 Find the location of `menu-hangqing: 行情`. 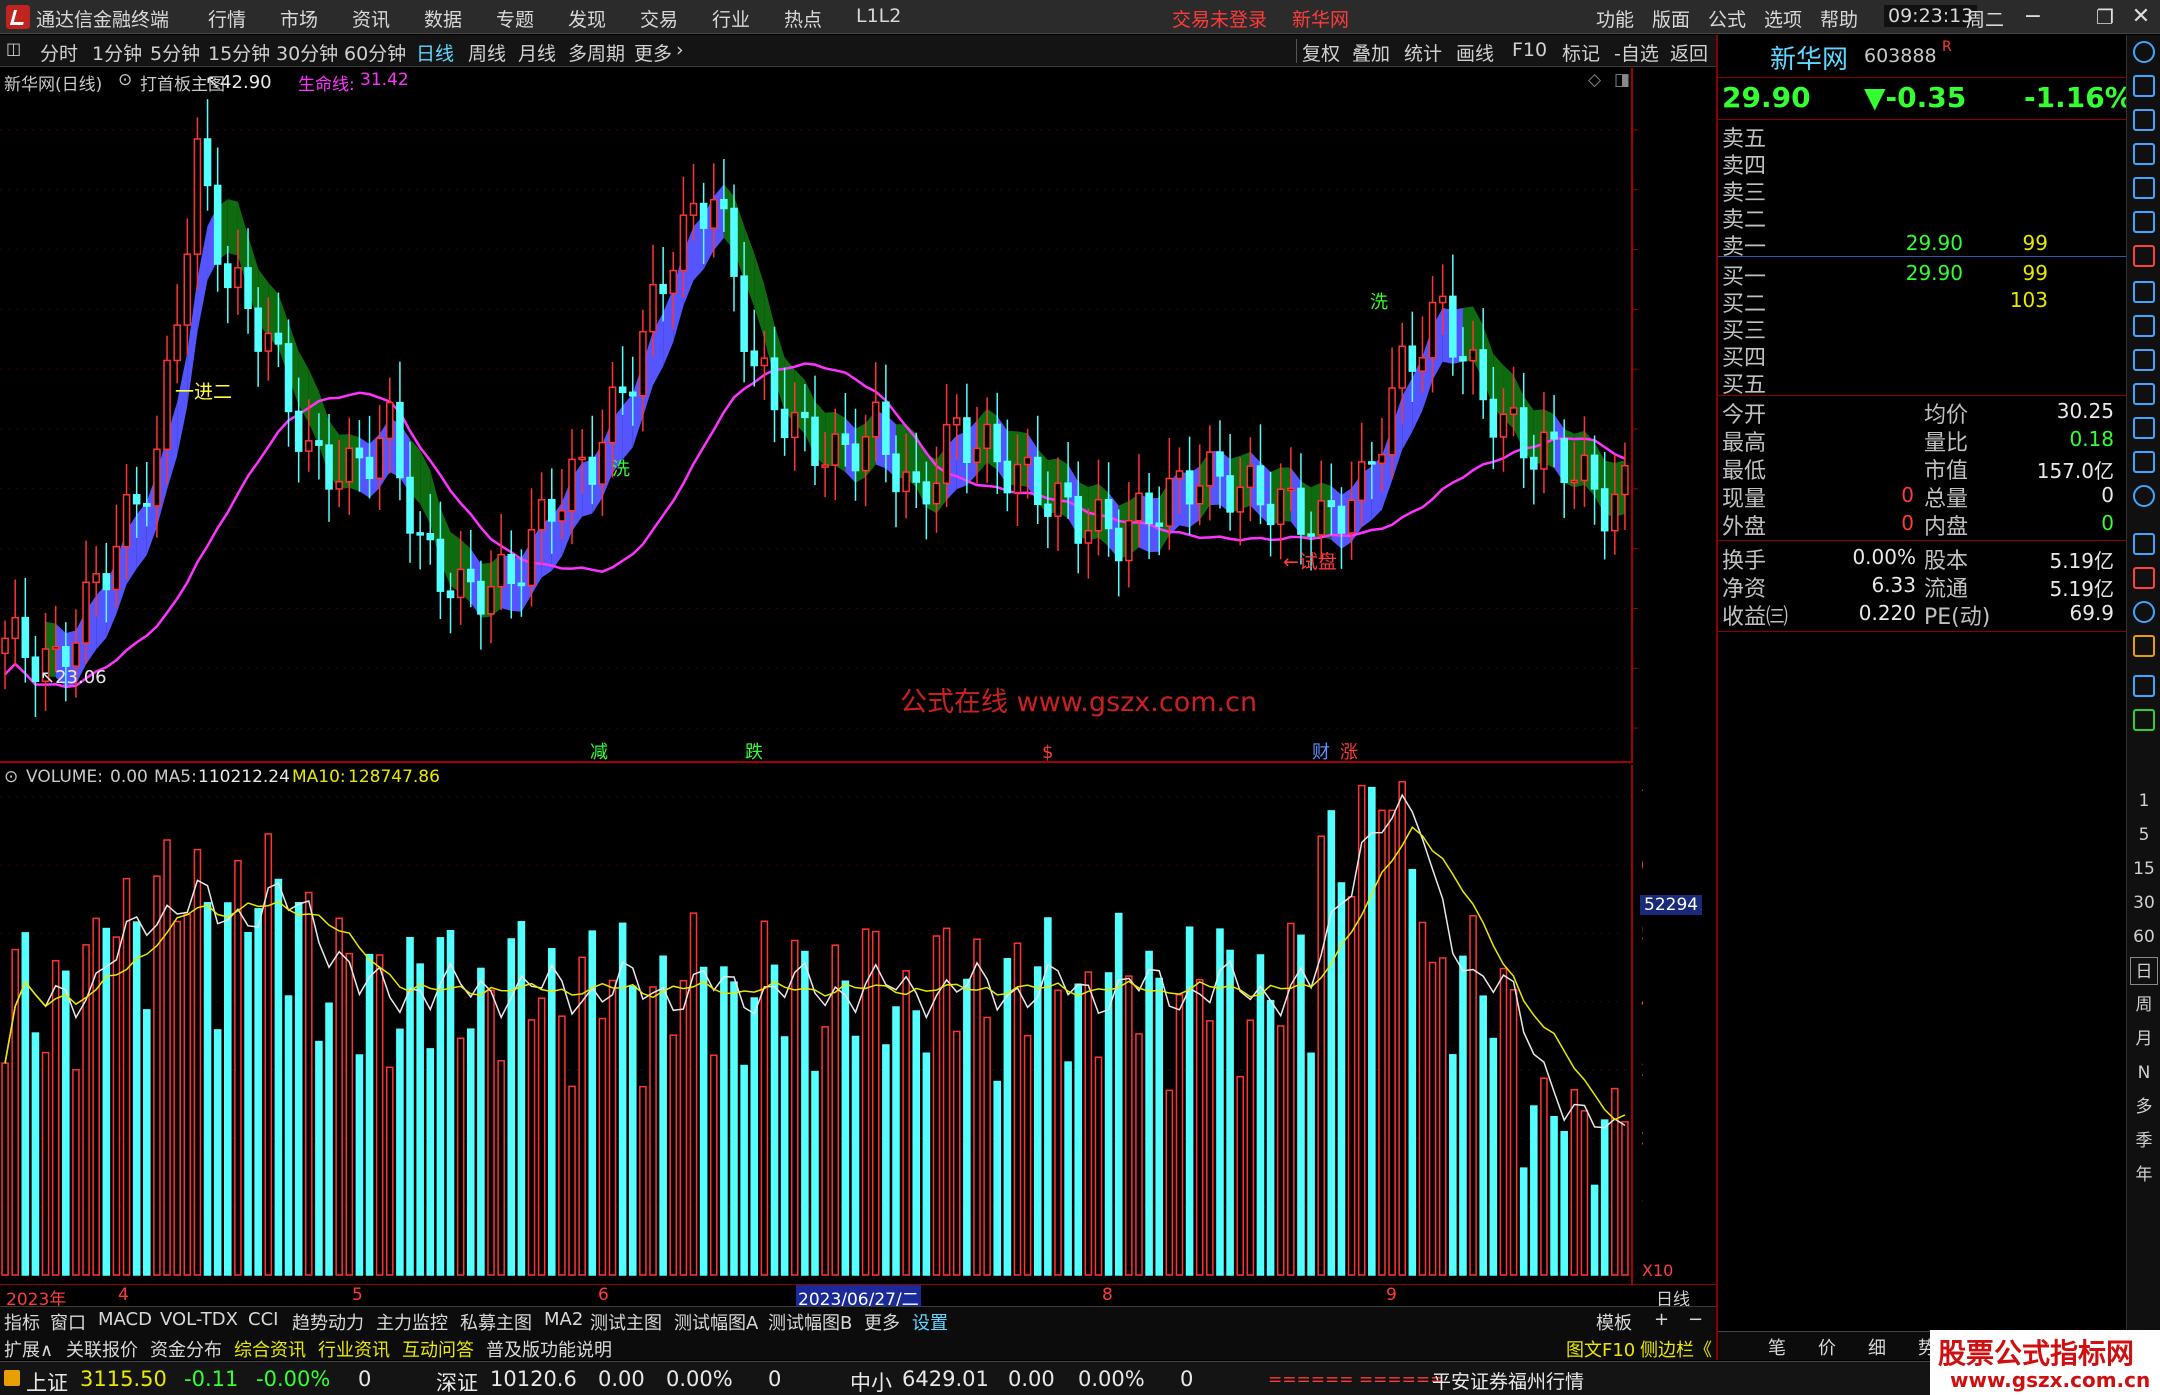

menu-hangqing: 行情 is located at coordinates (227, 18).